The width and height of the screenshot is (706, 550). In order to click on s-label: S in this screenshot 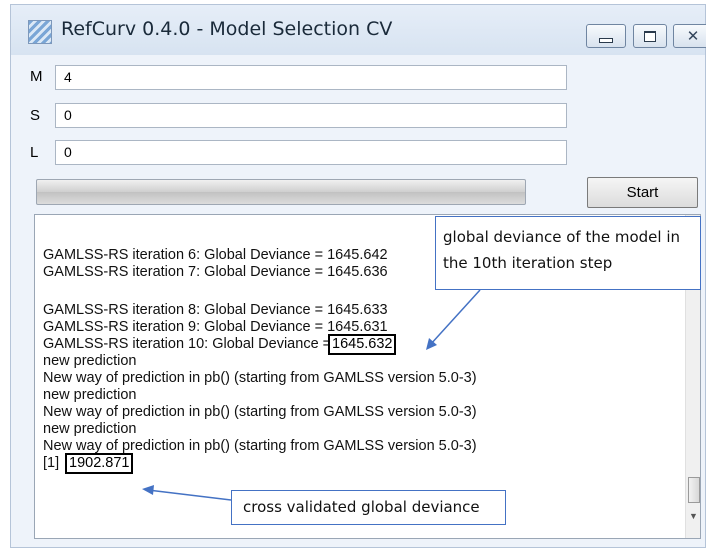, I will do `click(35, 115)`.